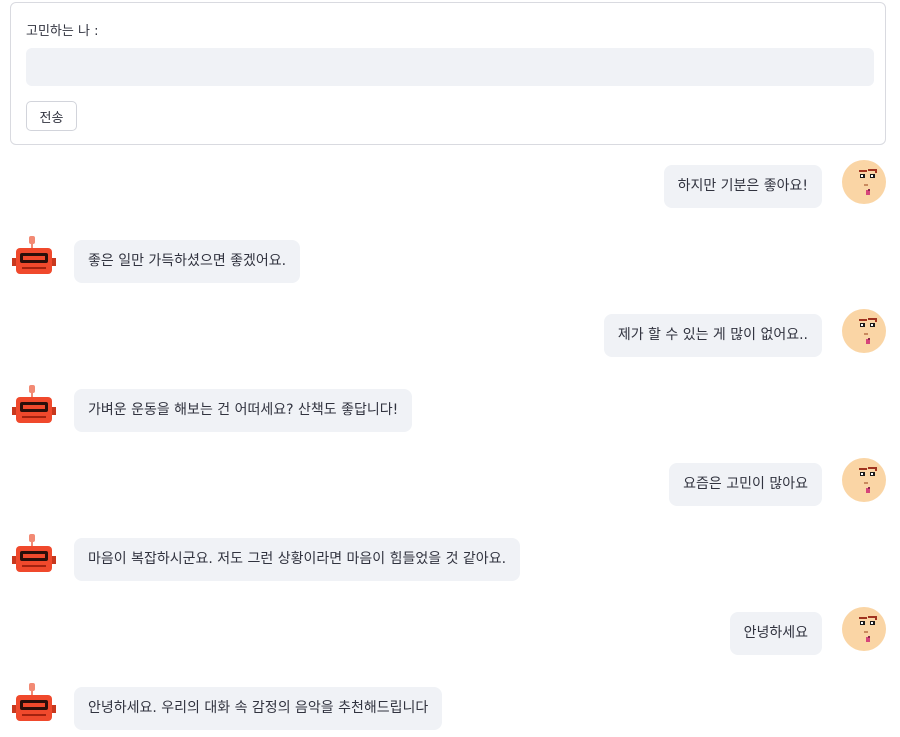 The width and height of the screenshot is (900, 737). I want to click on user-message-bubble: 안녕하세요, so click(775, 633).